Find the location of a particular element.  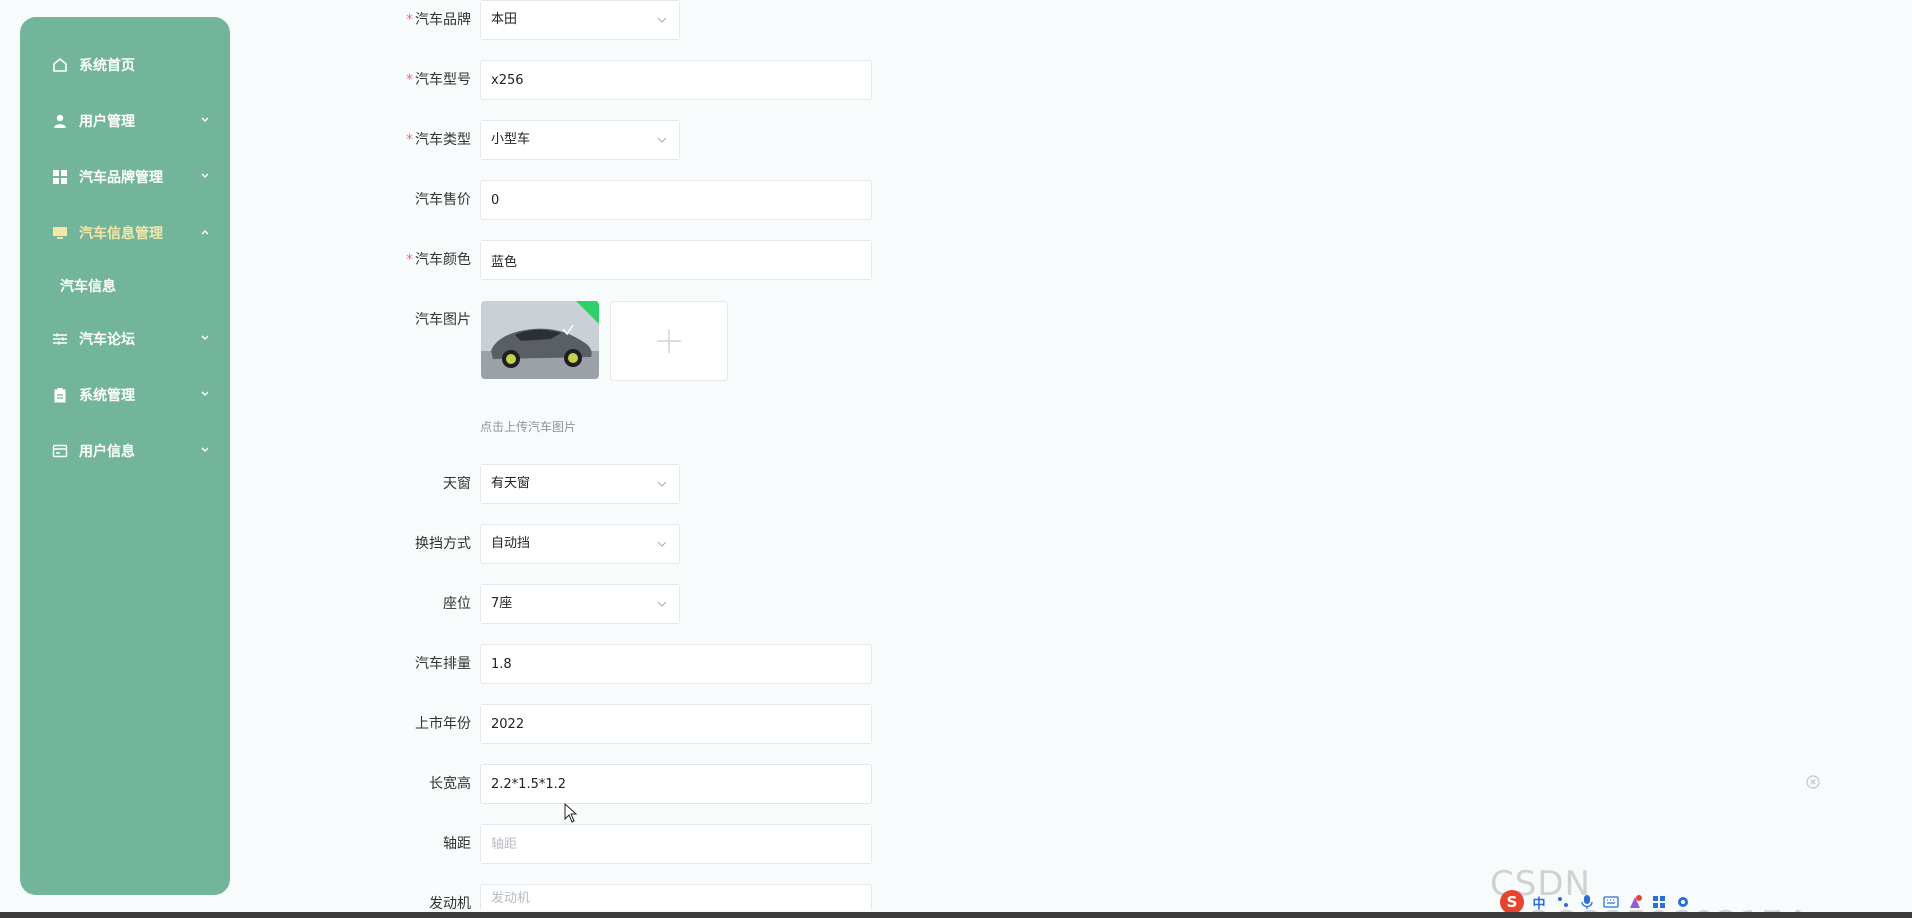

form-label: * 汽车类型 is located at coordinates (431, 140).